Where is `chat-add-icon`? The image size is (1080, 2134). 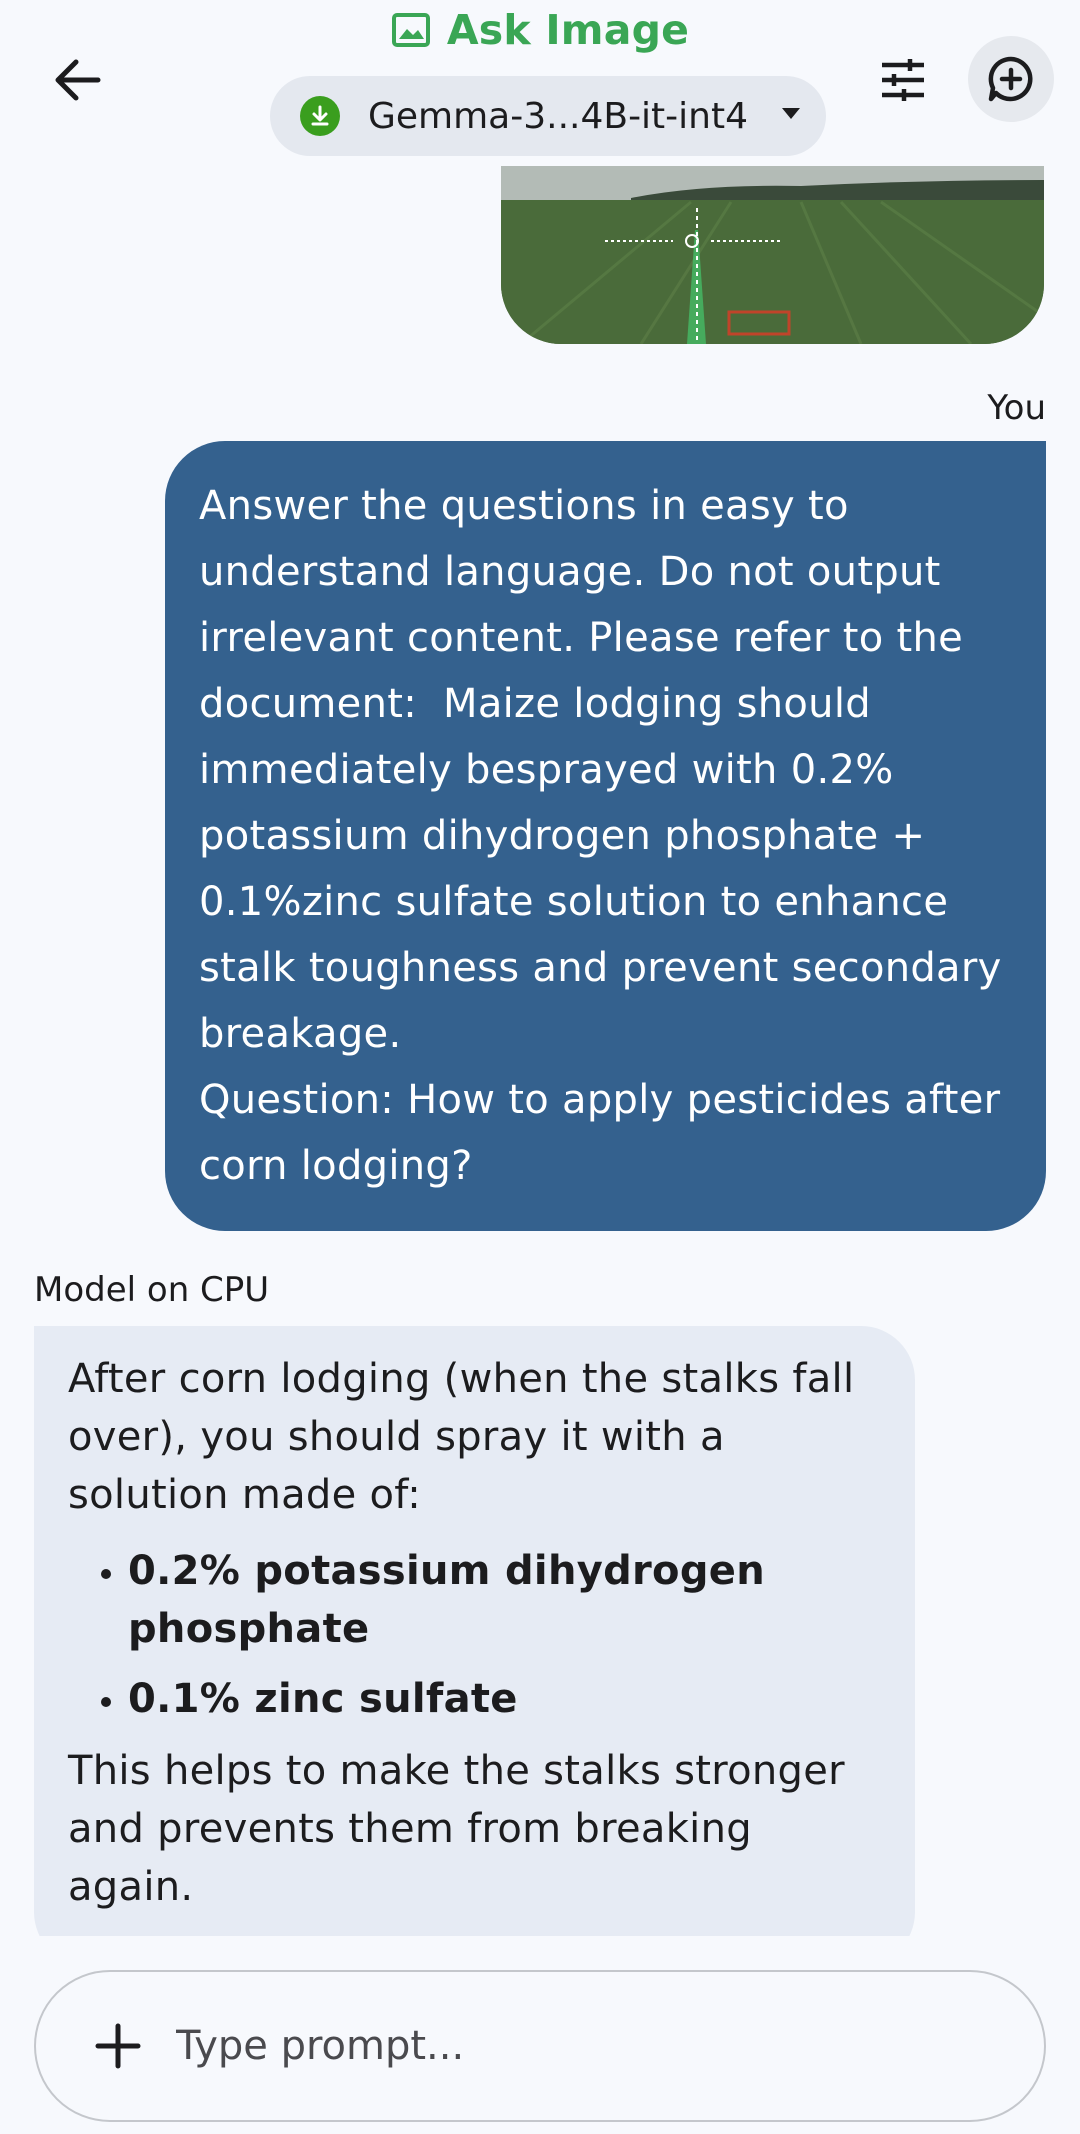 chat-add-icon is located at coordinates (1010, 79).